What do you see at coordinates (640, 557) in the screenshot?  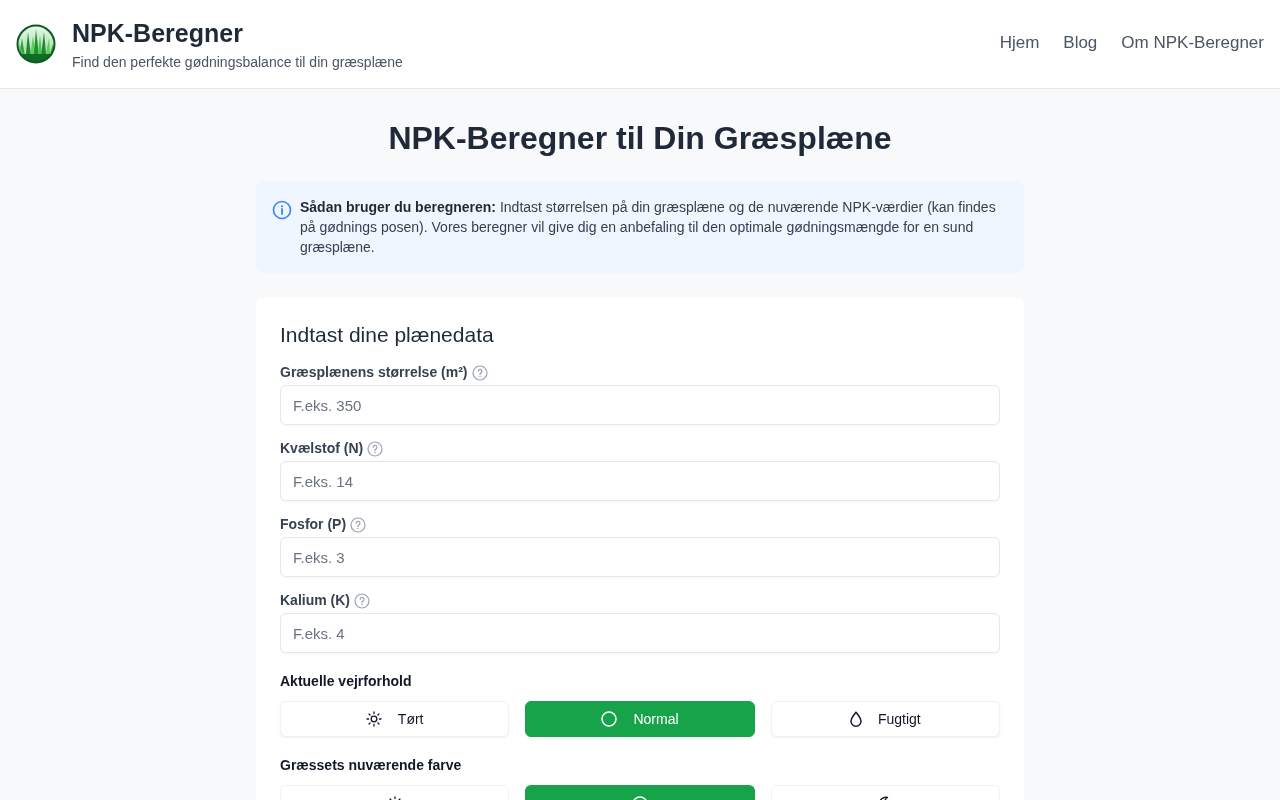 I see `input-field: F.eks. 3` at bounding box center [640, 557].